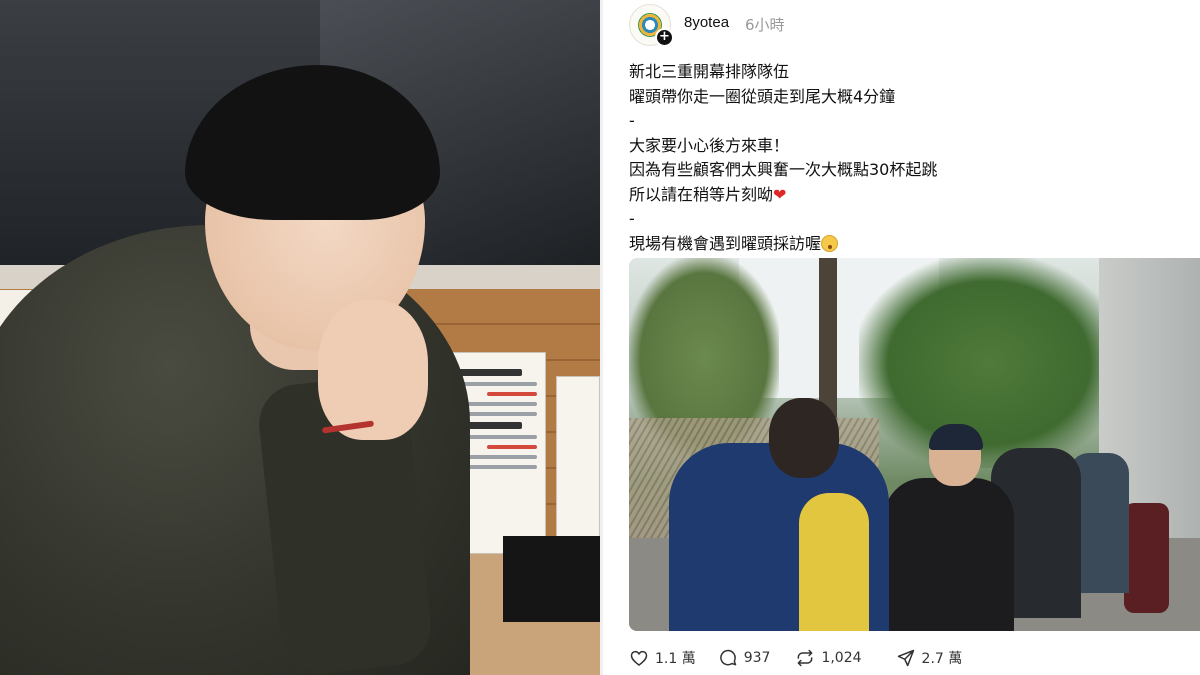  I want to click on jacket-panel, so click(834, 562).